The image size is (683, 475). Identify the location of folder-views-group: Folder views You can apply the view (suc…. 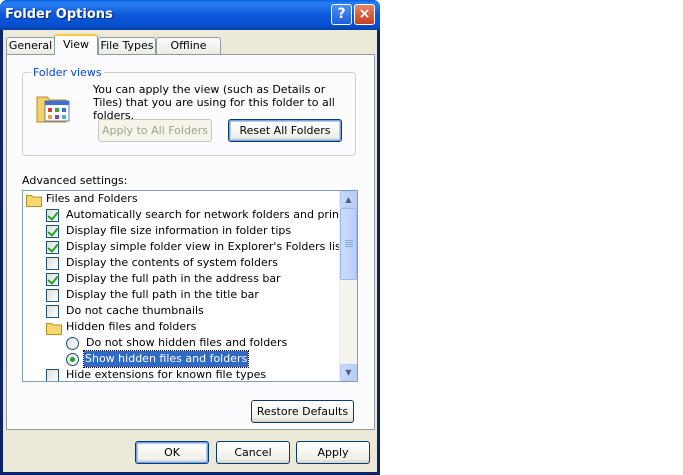
(189, 111).